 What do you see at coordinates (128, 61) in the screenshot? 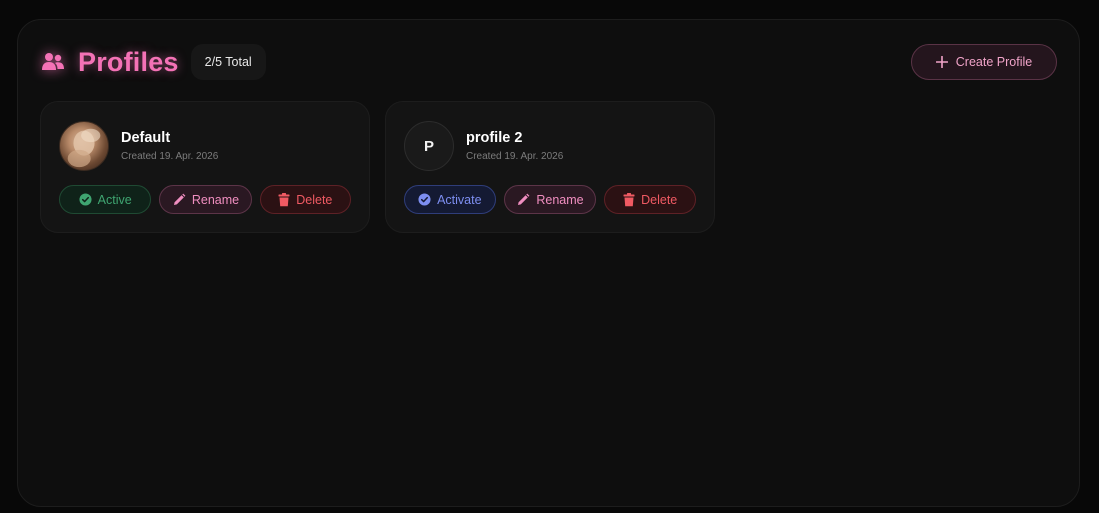
I see `page-title: Profiles` at bounding box center [128, 61].